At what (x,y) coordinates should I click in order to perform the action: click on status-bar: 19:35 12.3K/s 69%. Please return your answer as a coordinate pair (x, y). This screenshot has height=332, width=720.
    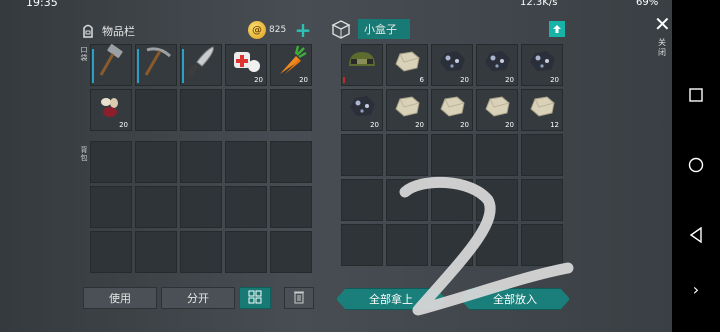
    Looking at the image, I should click on (336, 5).